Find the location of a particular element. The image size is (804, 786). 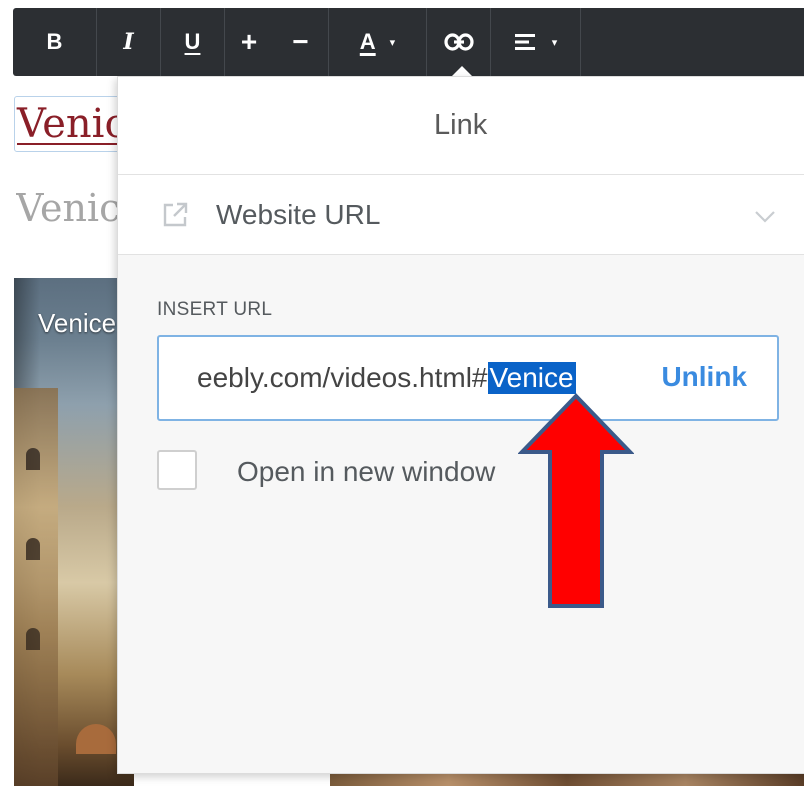

image-tower is located at coordinates (36, 587).